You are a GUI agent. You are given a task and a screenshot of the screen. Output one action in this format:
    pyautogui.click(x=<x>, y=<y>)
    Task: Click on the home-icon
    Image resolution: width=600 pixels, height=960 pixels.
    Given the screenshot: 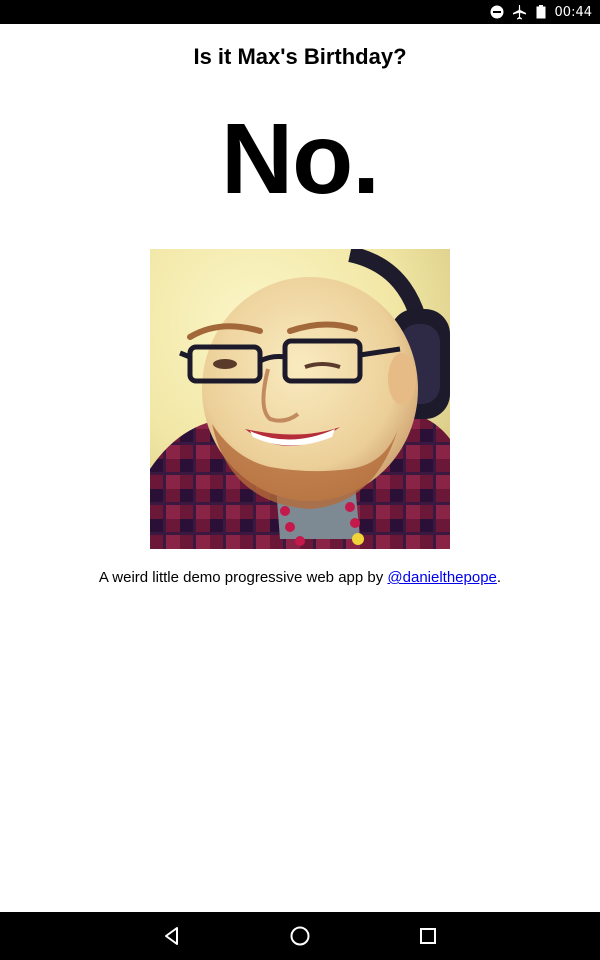 What is the action you would take?
    pyautogui.click(x=300, y=936)
    